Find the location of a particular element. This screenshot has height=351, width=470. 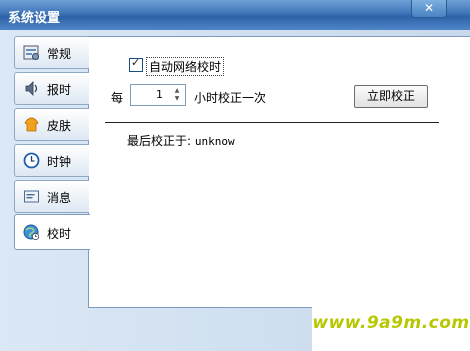

skin-icon is located at coordinates (31, 124).